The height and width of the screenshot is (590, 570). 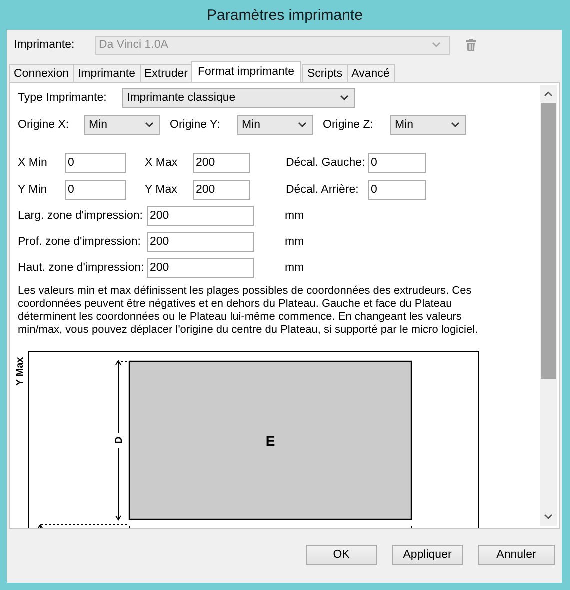 What do you see at coordinates (33, 163) in the screenshot?
I see `coordinate-label: X Min` at bounding box center [33, 163].